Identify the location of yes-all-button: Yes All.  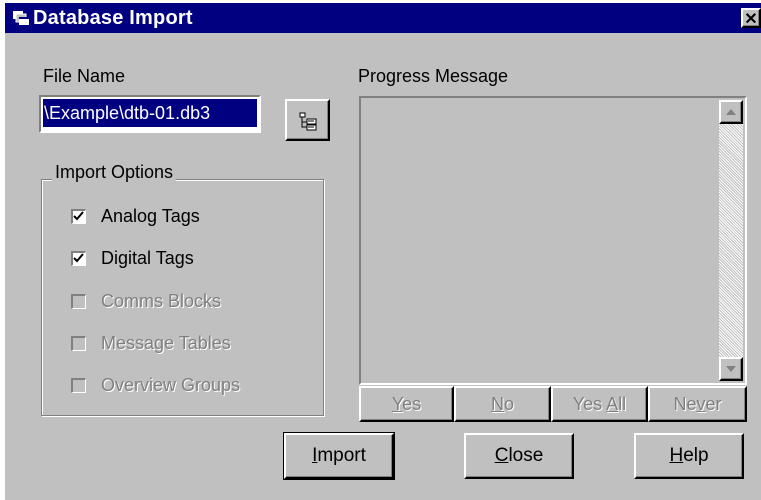
(599, 404).